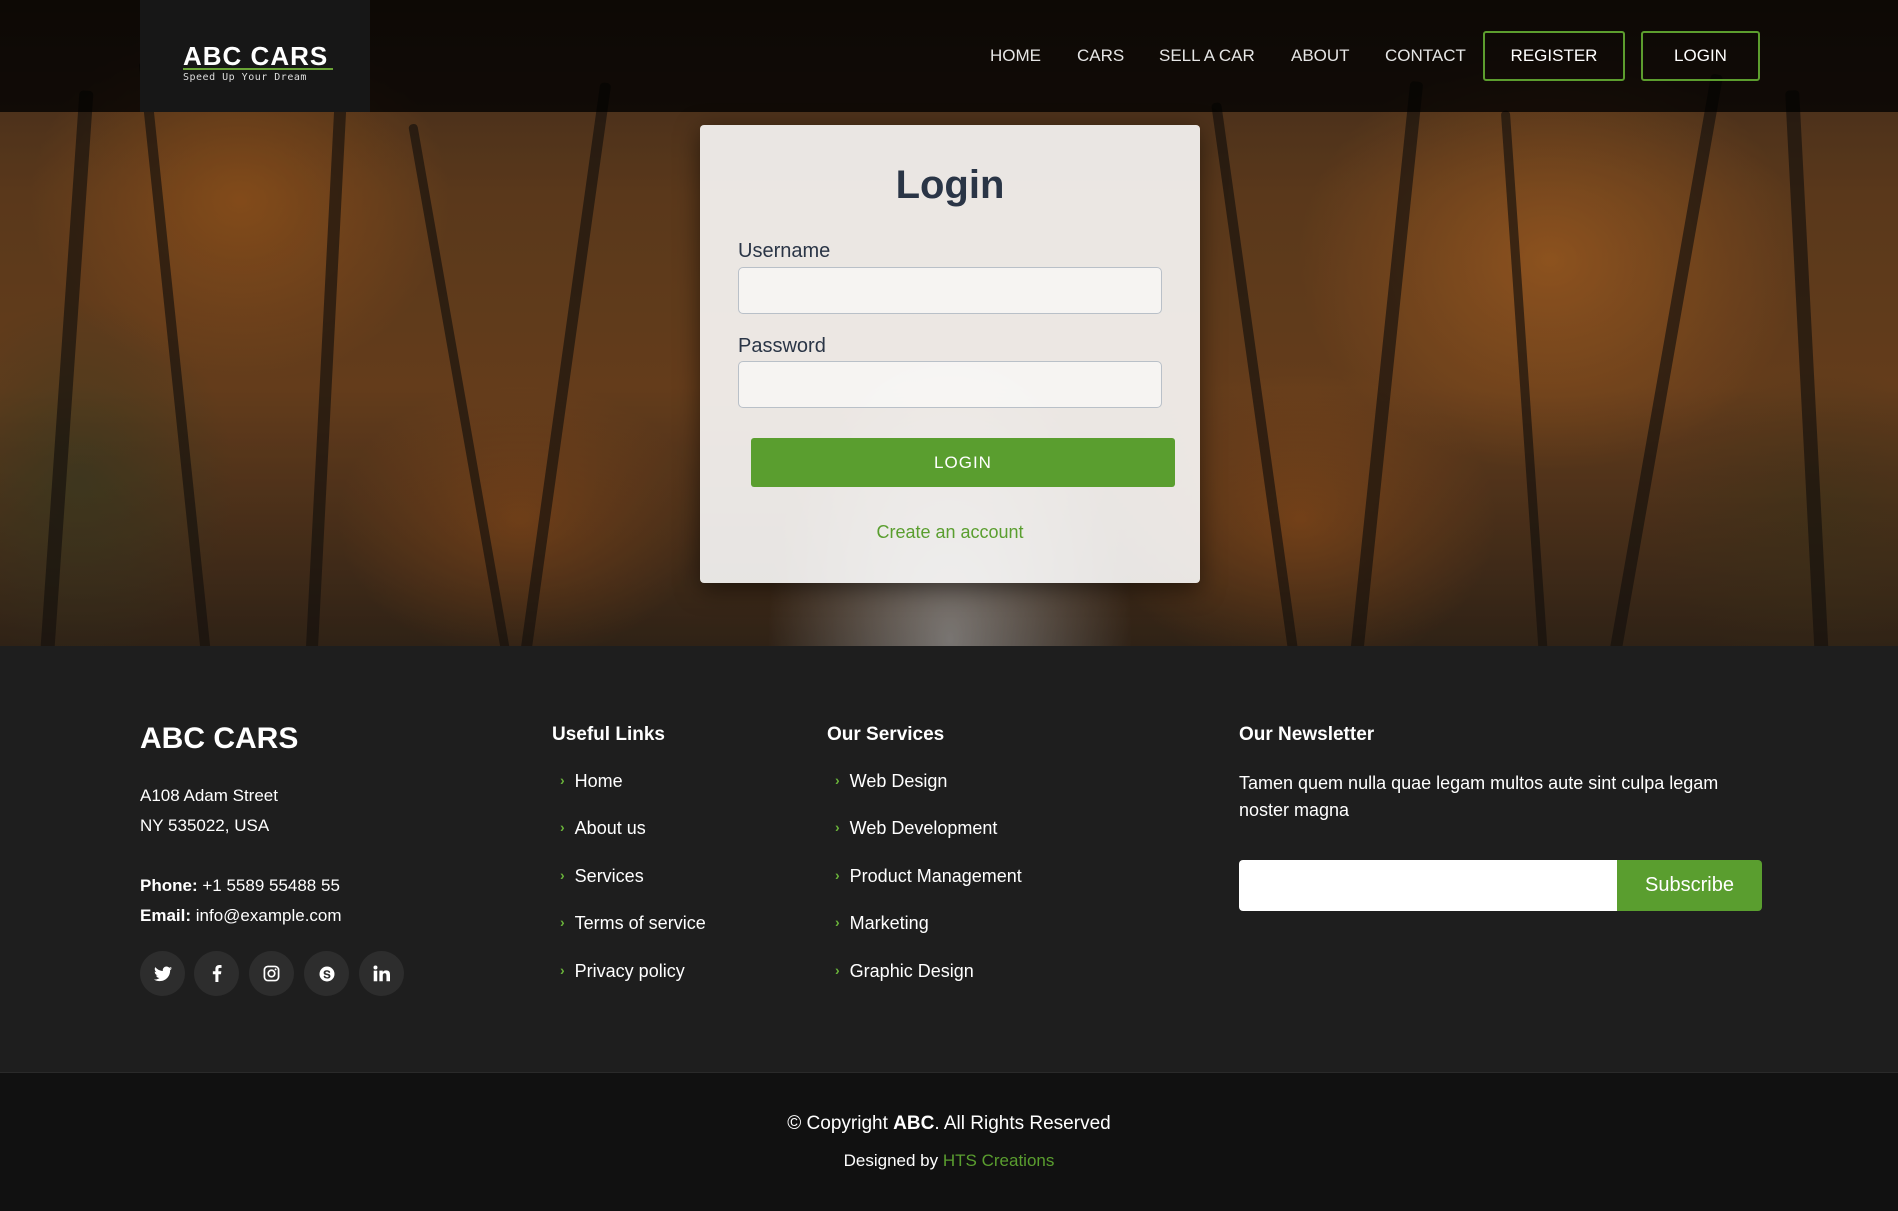 This screenshot has height=1211, width=1898. What do you see at coordinates (591, 781) in the screenshot?
I see `useful-link-home: › Home` at bounding box center [591, 781].